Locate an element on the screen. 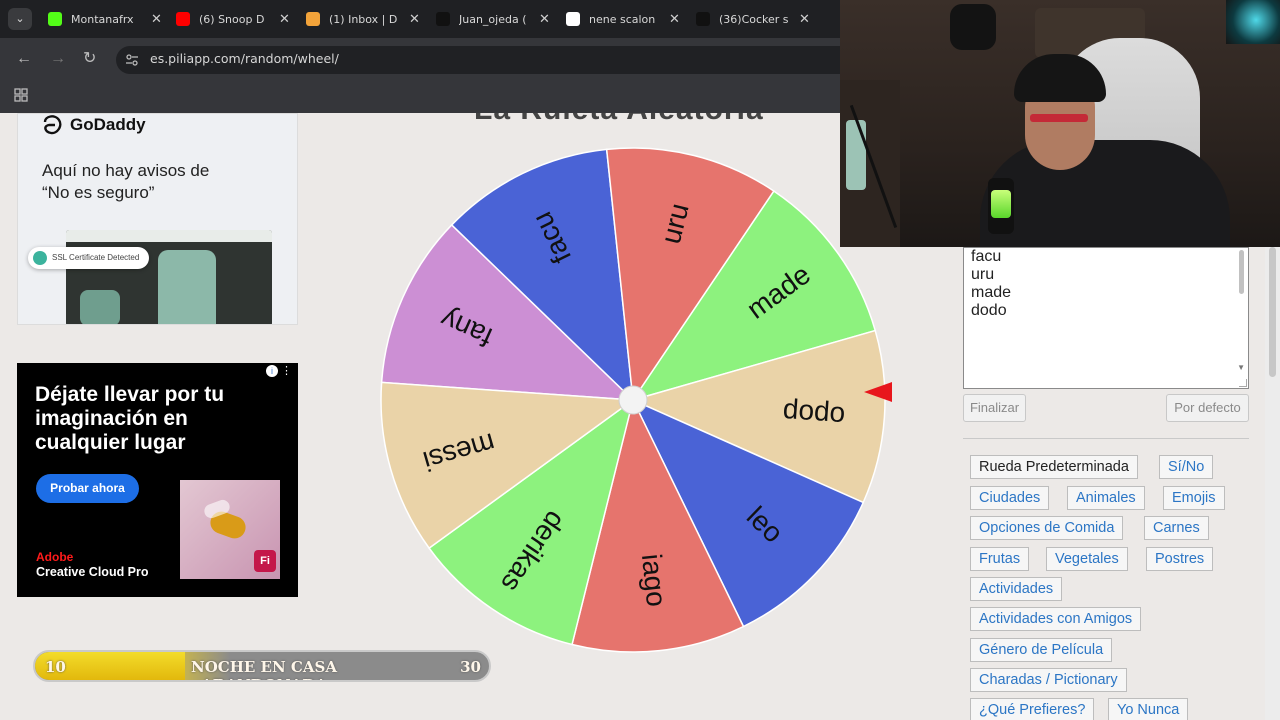 This screenshot has height=720, width=1280. ad-info-icon: i is located at coordinates (272, 371).